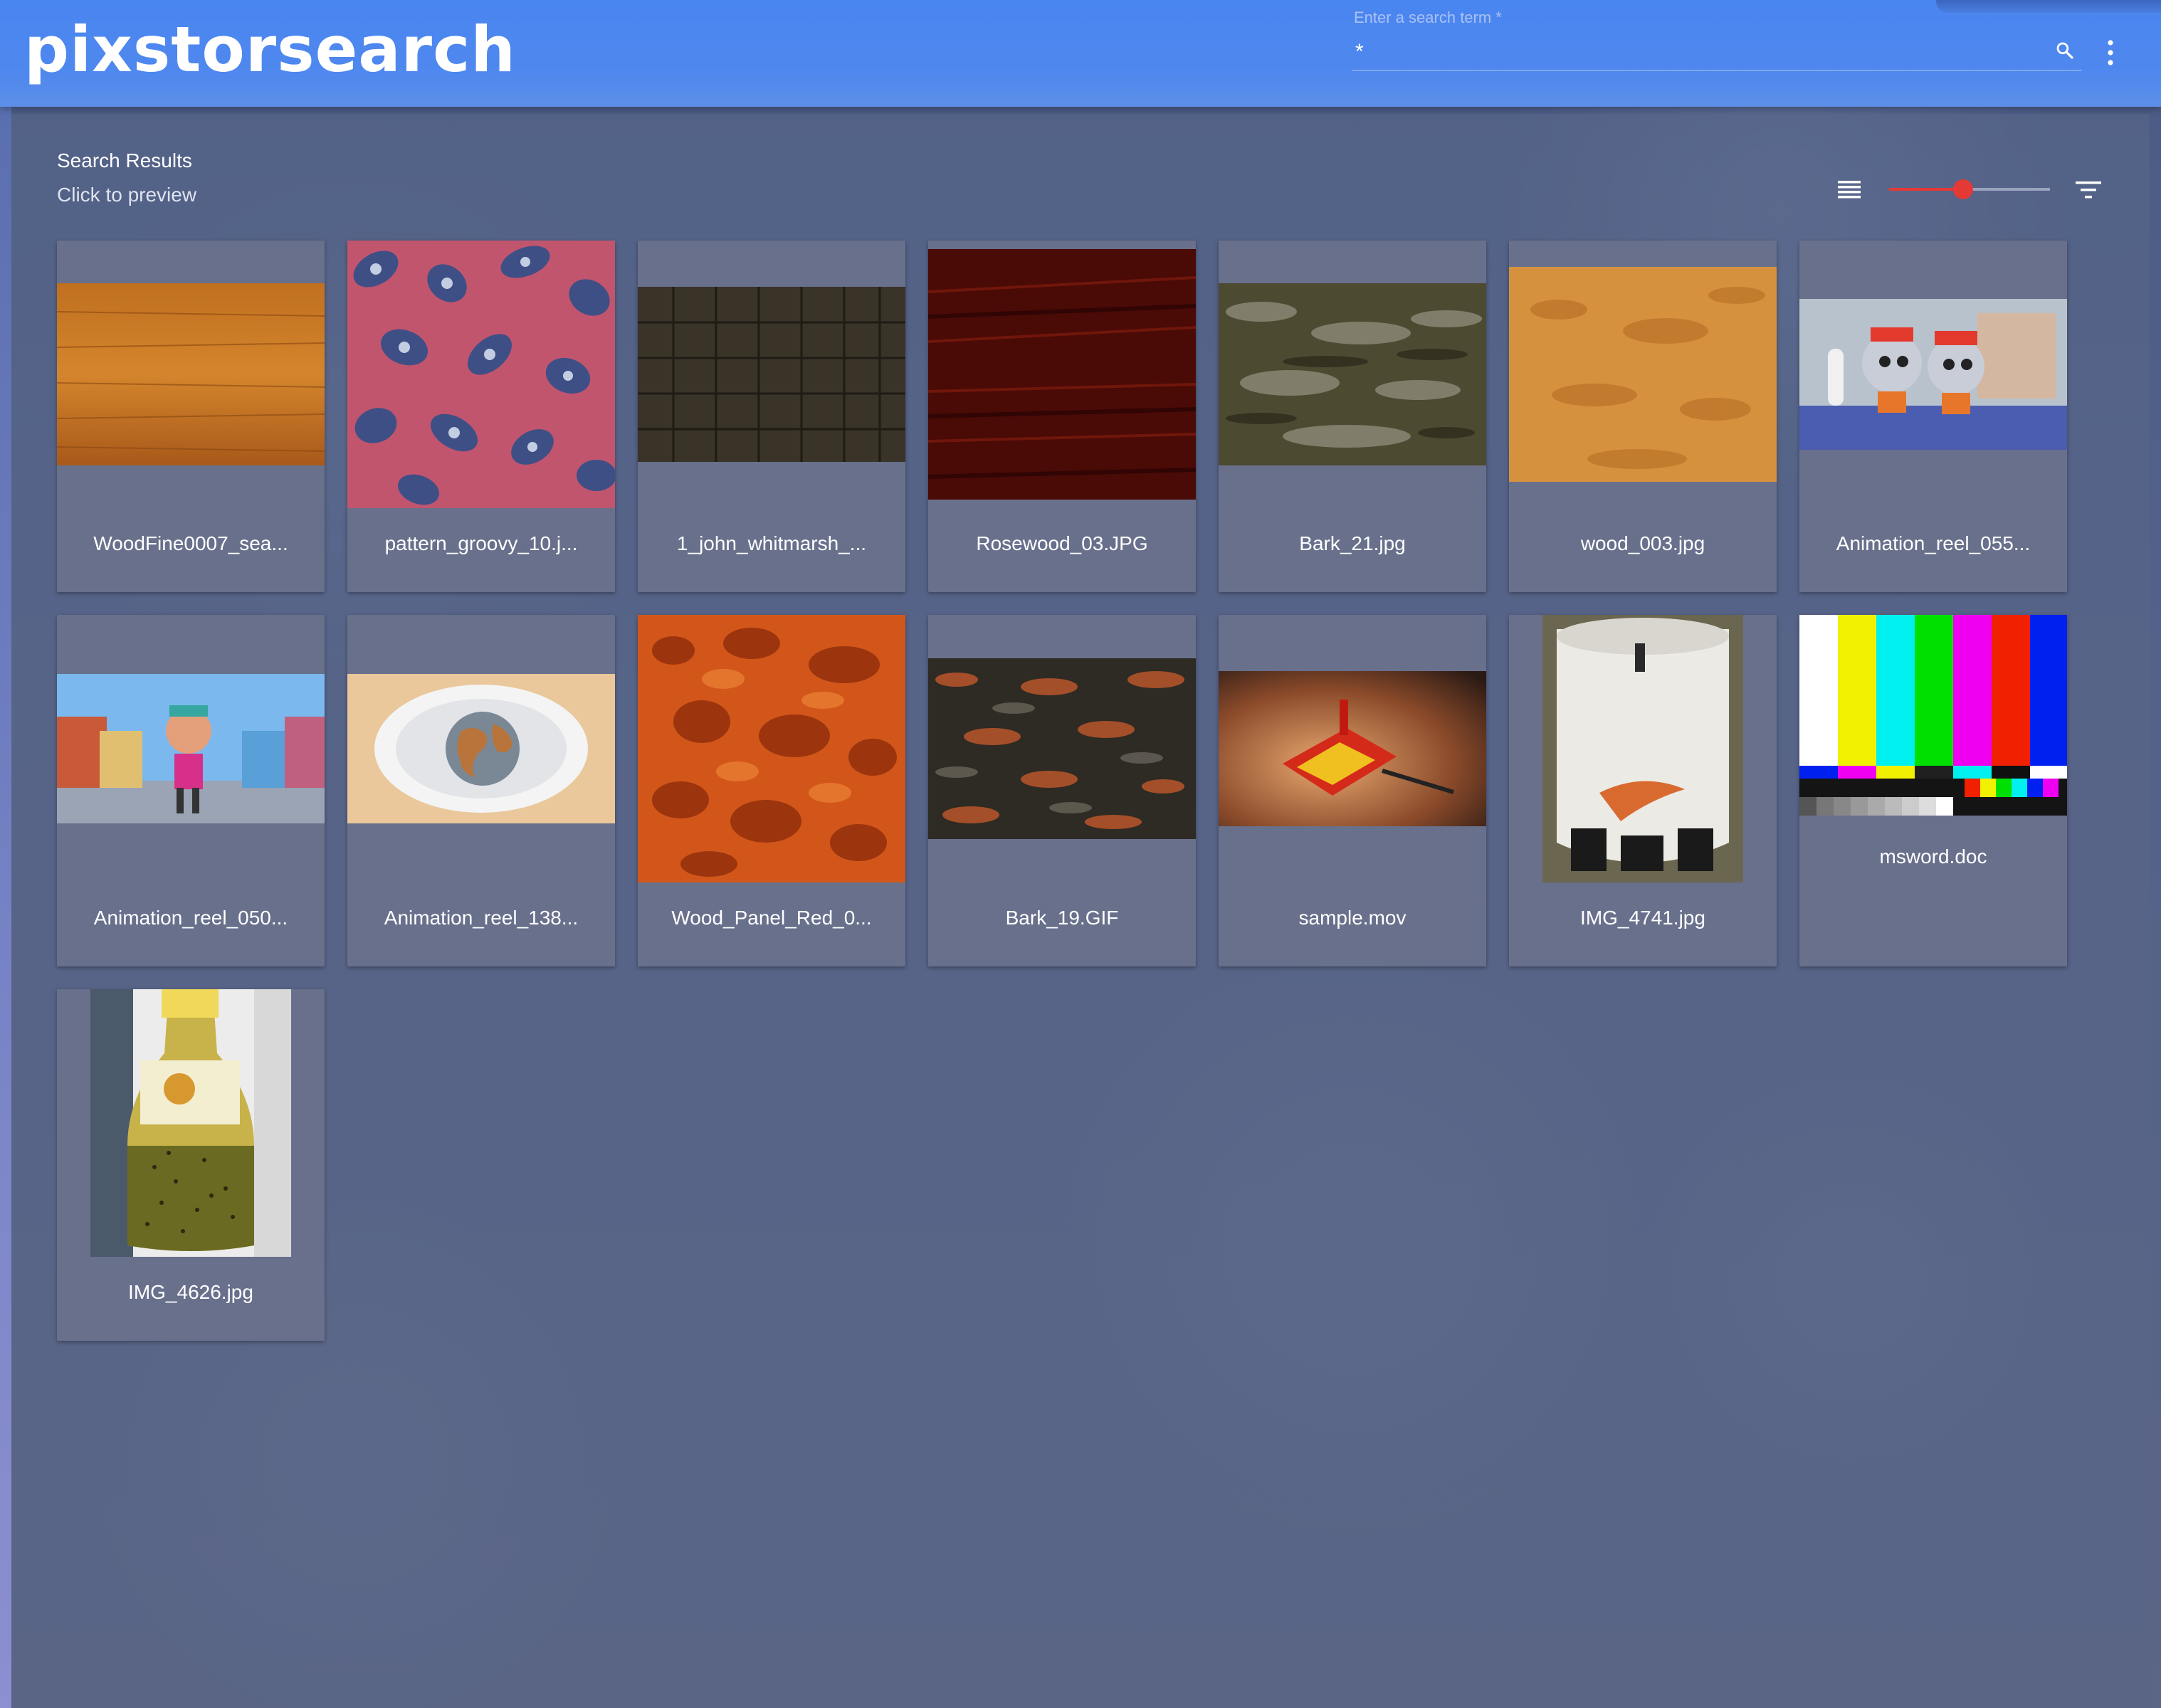 The width and height of the screenshot is (2161, 1708). Describe the element at coordinates (190, 1292) in the screenshot. I see `card-filename: IMG_4626.jpg` at that location.